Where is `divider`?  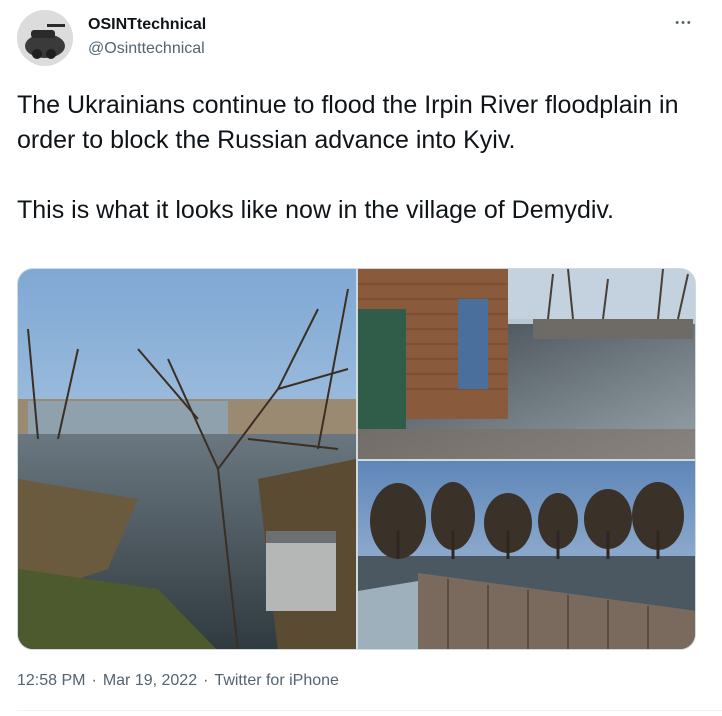 divider is located at coordinates (369, 710).